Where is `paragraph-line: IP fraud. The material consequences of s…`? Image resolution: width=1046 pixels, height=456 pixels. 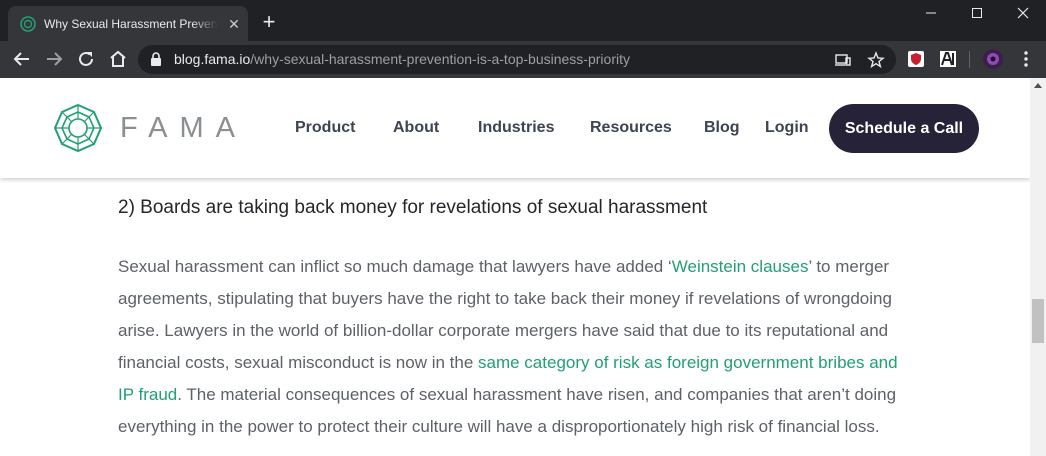
paragraph-line: IP fraud. The material consequences of s… is located at coordinates (518, 395).